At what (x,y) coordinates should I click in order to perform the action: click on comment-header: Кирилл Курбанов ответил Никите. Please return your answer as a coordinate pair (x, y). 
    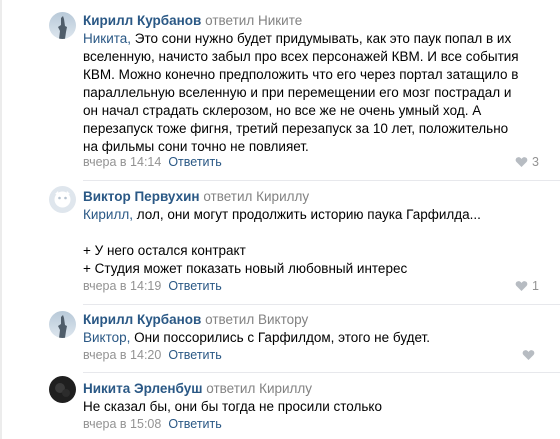
    Looking at the image, I should click on (192, 20).